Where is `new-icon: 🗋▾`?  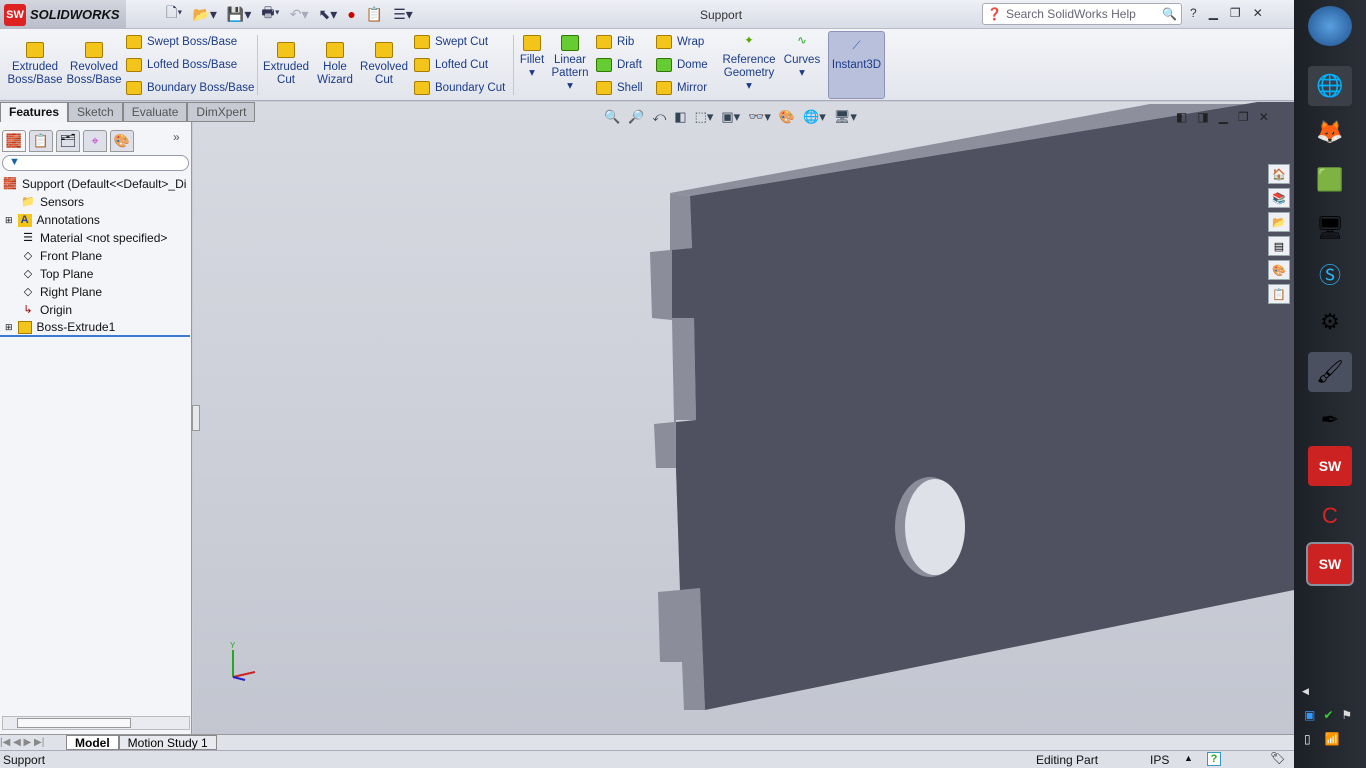
new-icon: 🗋▾ is located at coordinates (174, 14).